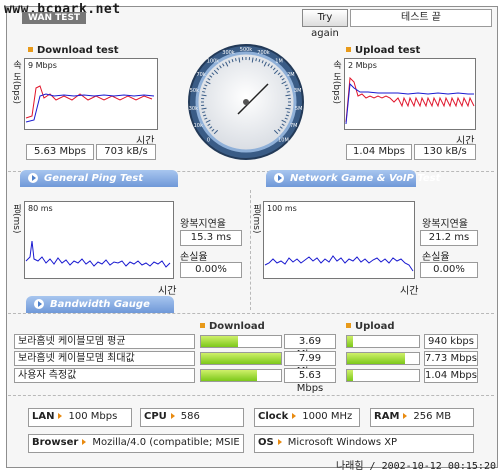  I want to click on os-label: OS, so click(266, 442).